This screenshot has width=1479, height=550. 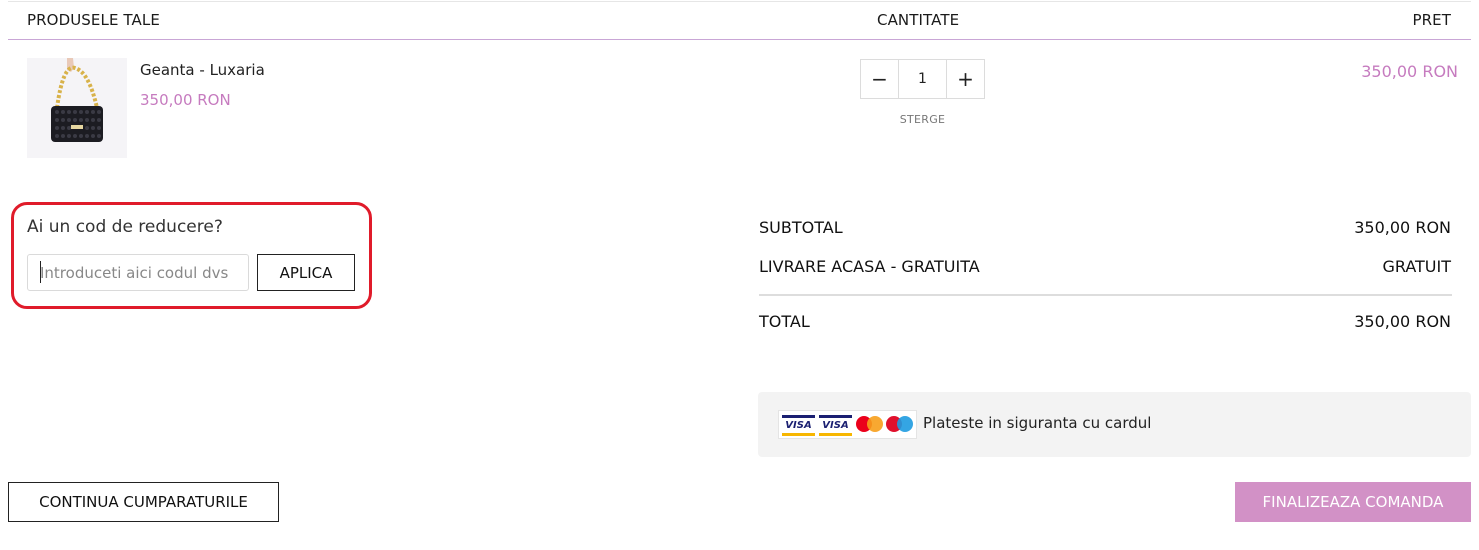 I want to click on plus-icon: +, so click(x=965, y=79).